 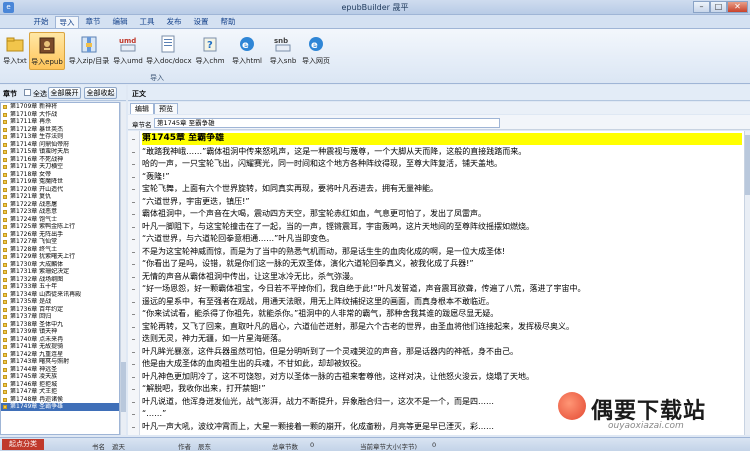 What do you see at coordinates (60, 272) in the screenshot?
I see `chapter-list-item: 第1731章 紫珊妃决定` at bounding box center [60, 272].